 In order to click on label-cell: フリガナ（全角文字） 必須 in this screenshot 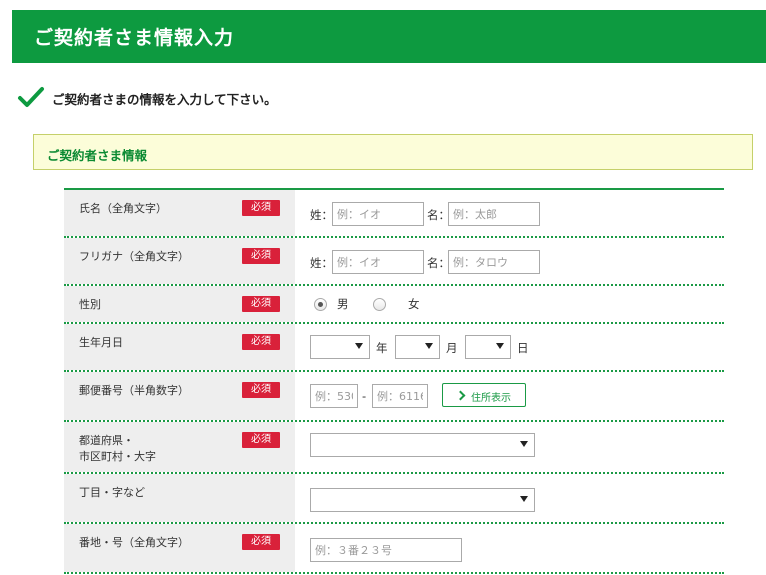, I will do `click(179, 261)`.